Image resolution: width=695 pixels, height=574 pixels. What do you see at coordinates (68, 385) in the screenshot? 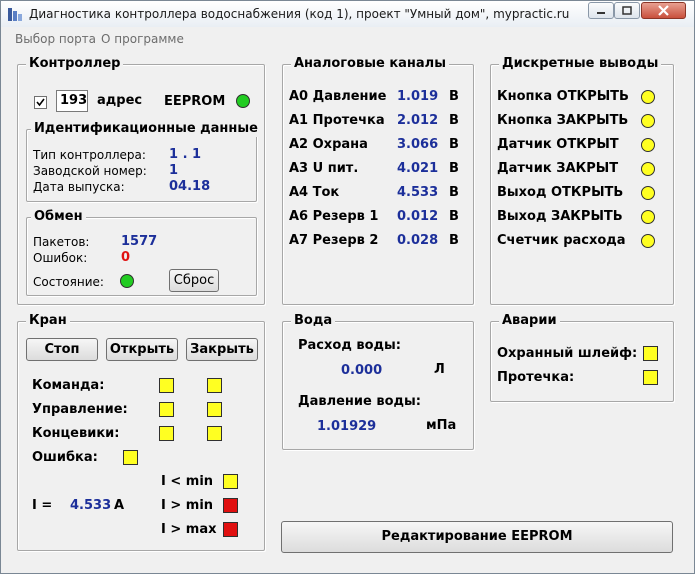
I see `command-label: Команда:` at bounding box center [68, 385].